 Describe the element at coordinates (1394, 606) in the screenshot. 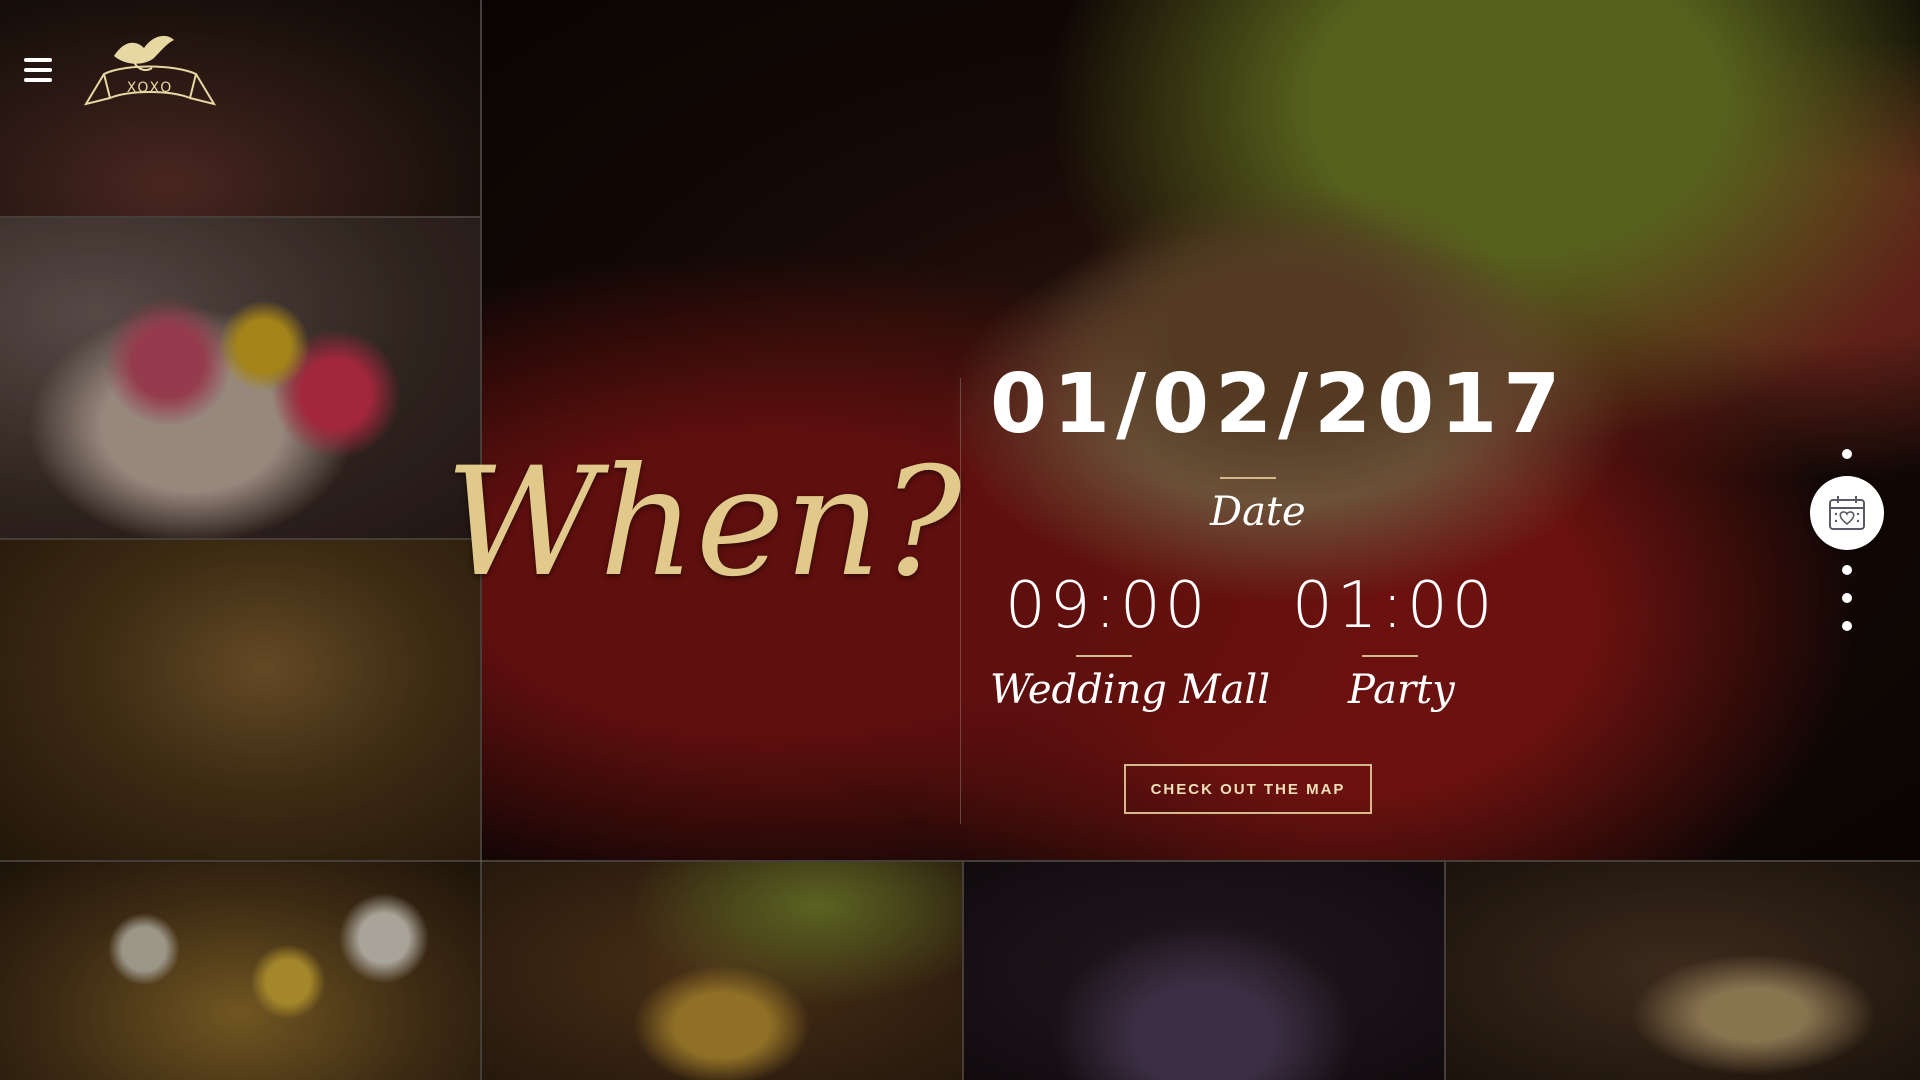

I see `event-time-party: 01:00` at that location.